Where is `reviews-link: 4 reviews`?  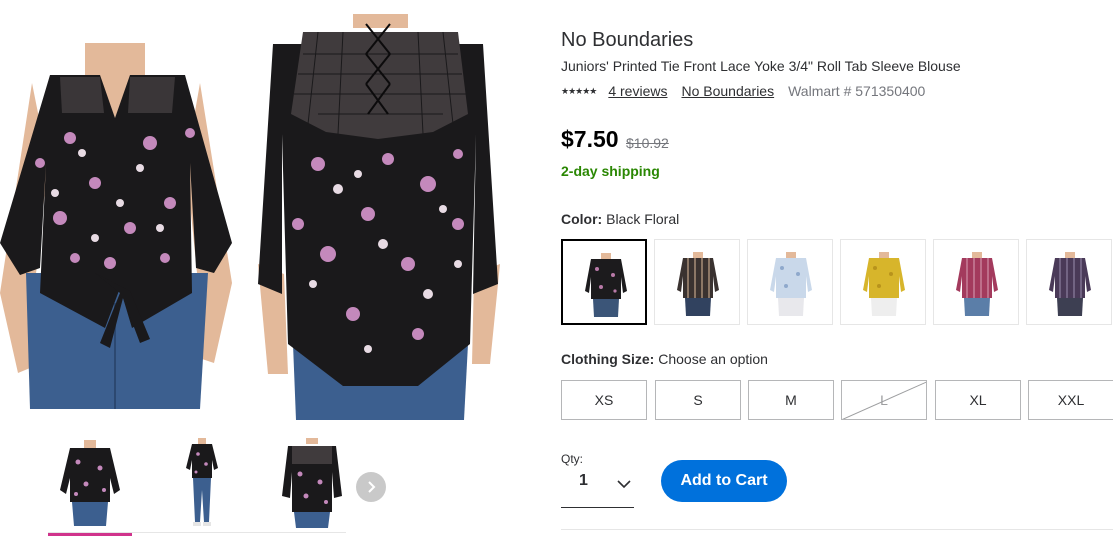 reviews-link: 4 reviews is located at coordinates (637, 91).